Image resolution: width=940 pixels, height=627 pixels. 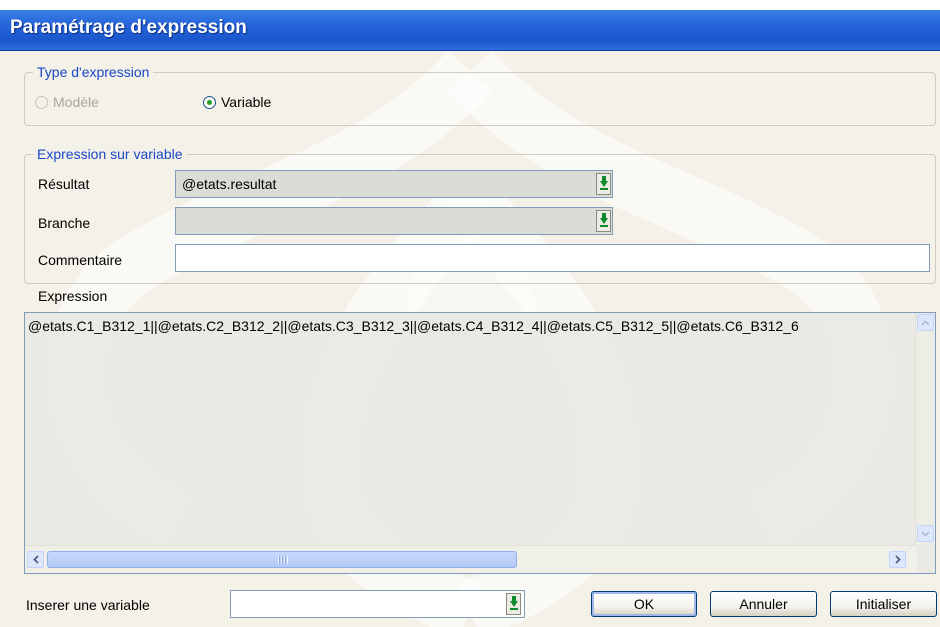 I want to click on vertical-scrollbar, so click(x=925, y=429).